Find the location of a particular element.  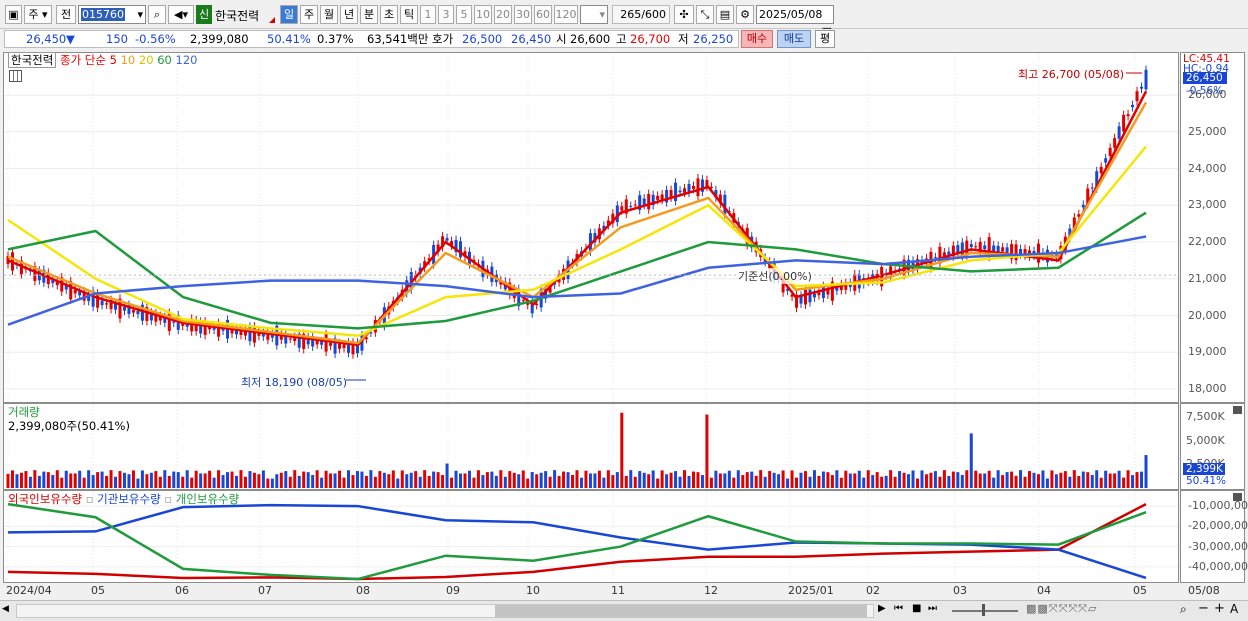

legend-individual: 개인보유수량 is located at coordinates (207, 499).